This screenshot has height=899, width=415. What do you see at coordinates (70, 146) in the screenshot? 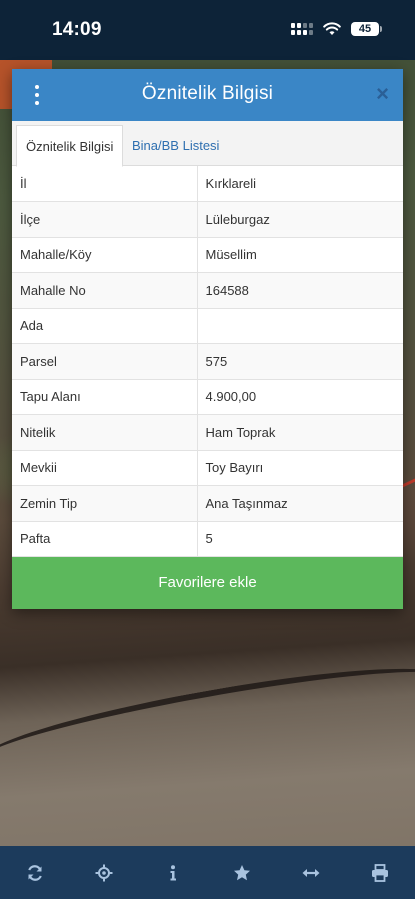
I see `tab-attribute-info: Öznitelik Bilgisi` at bounding box center [70, 146].